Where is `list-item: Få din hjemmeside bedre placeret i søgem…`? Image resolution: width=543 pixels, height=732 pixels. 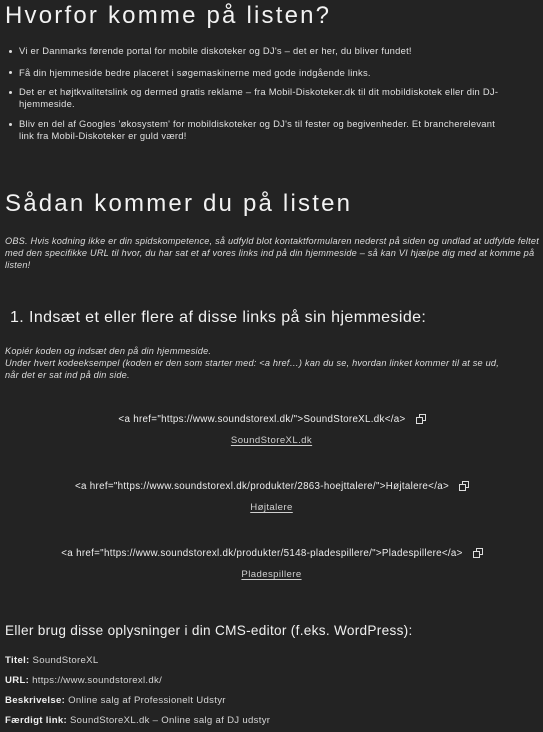 list-item: Få din hjemmeside bedre placeret i søgem… is located at coordinates (273, 73).